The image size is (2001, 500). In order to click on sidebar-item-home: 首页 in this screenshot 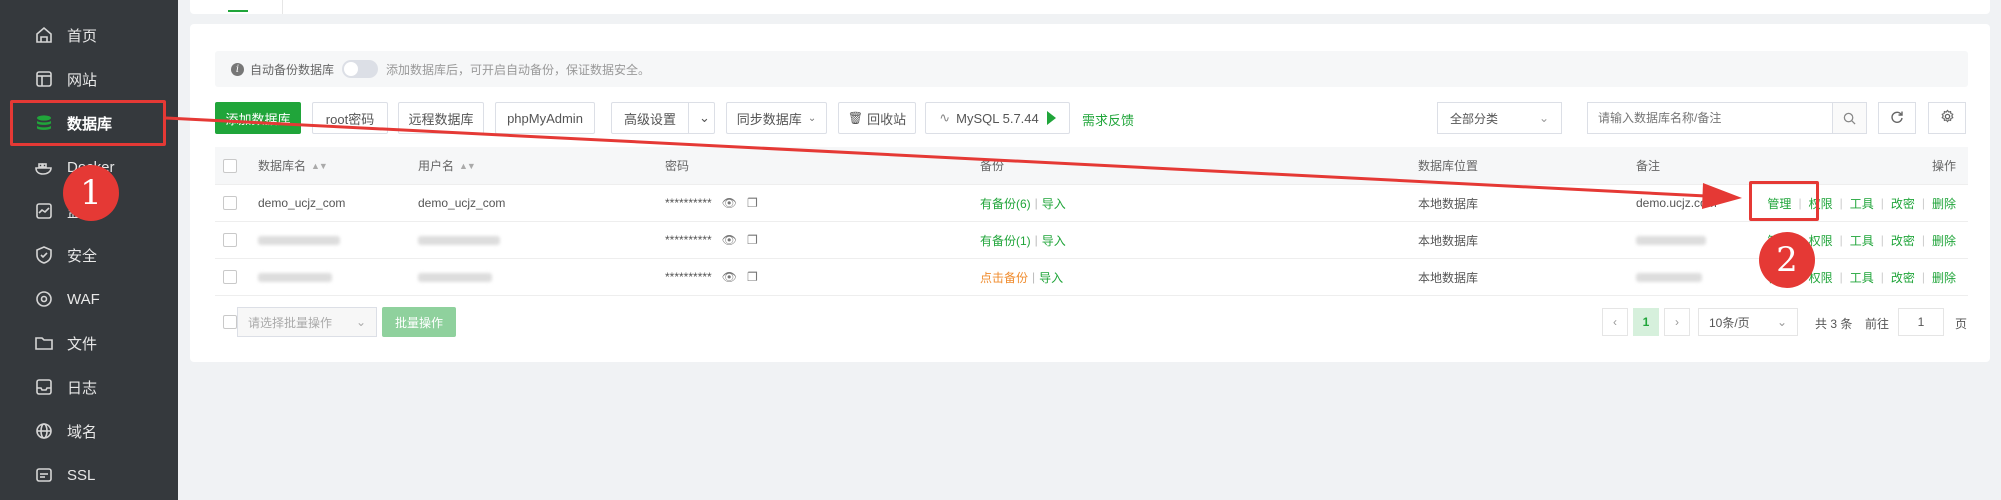, I will do `click(89, 35)`.